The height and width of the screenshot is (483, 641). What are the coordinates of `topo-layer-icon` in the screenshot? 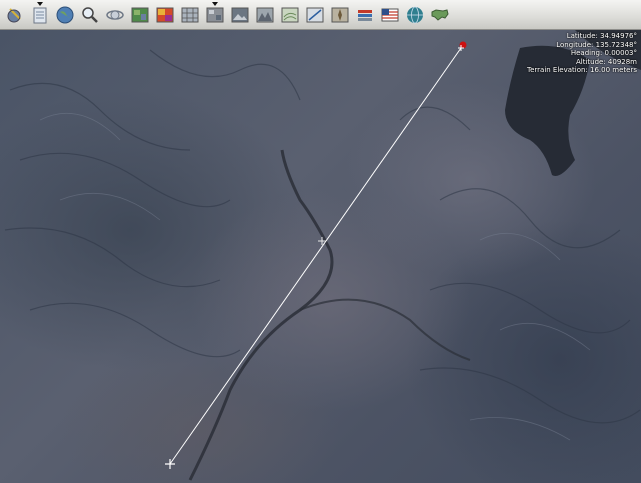 It's located at (290, 15).